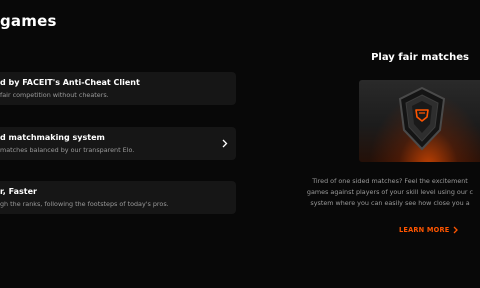  I want to click on feature-description: fair competition without cheaters., so click(54, 95).